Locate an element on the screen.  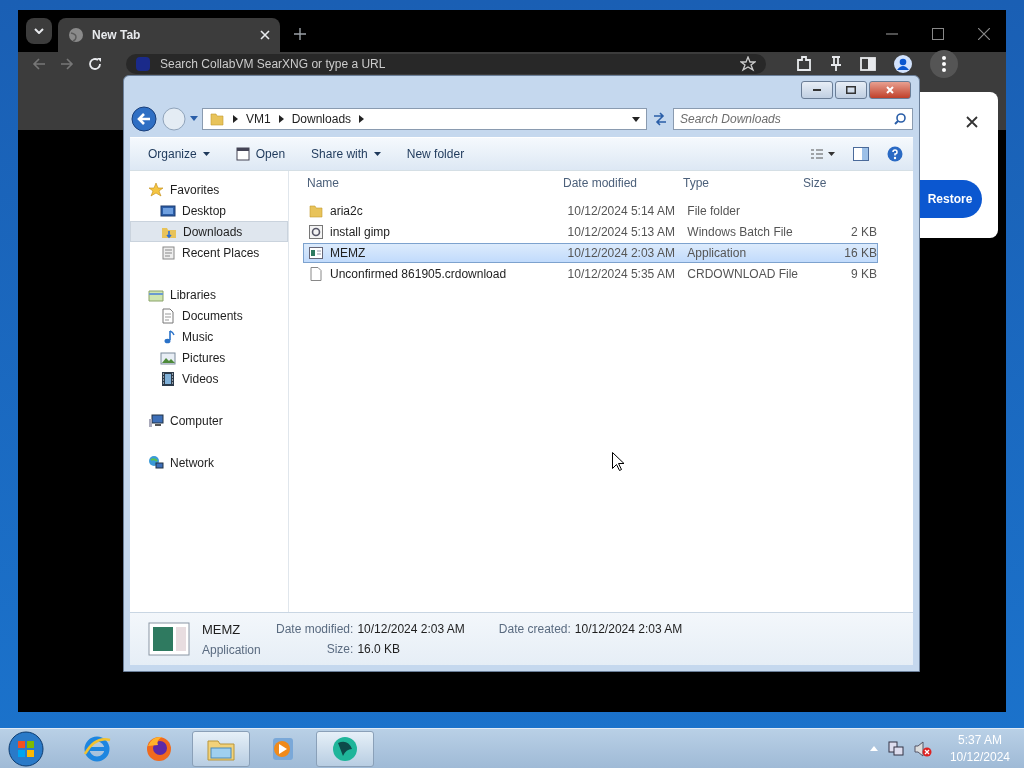
puzzle-icon is located at coordinates (804, 64).